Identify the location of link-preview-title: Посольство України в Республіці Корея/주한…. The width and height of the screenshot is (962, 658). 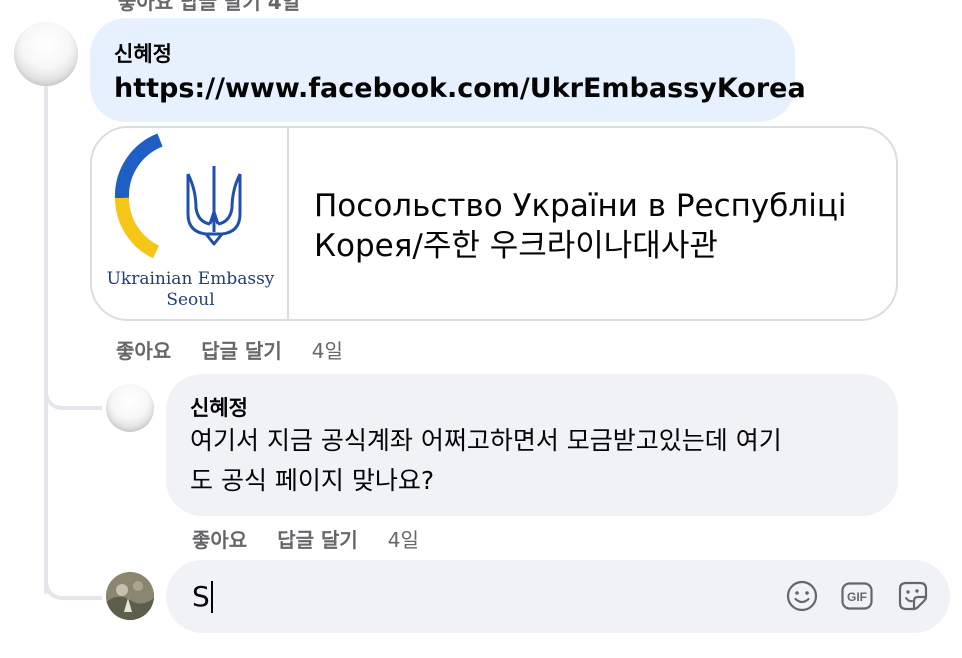
(594, 226).